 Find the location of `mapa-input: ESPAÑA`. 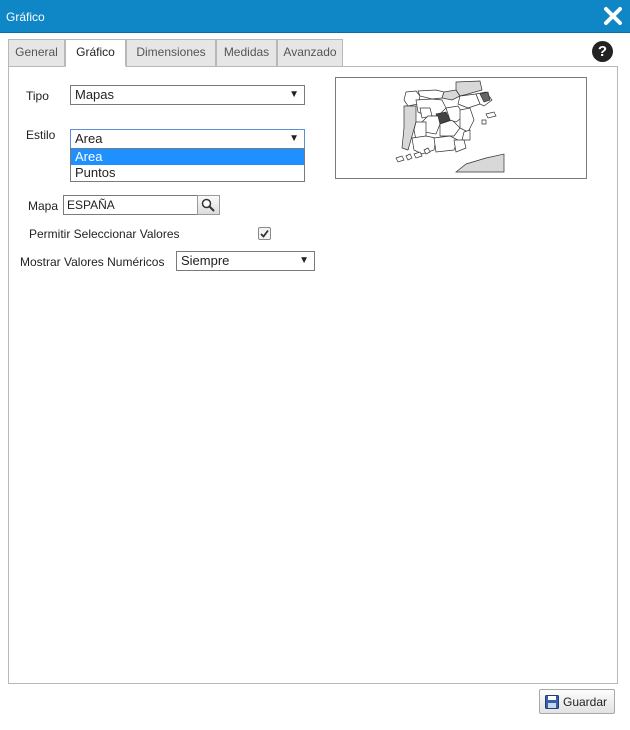

mapa-input: ESPAÑA is located at coordinates (130, 205).